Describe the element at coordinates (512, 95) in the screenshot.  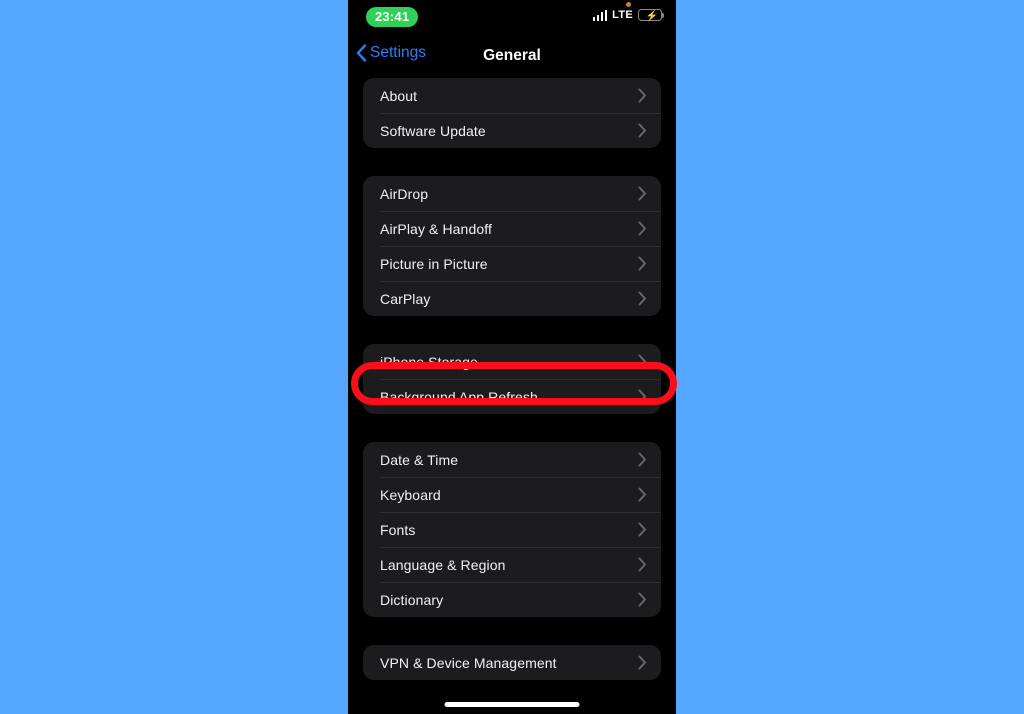
I see `settings-row: About` at that location.